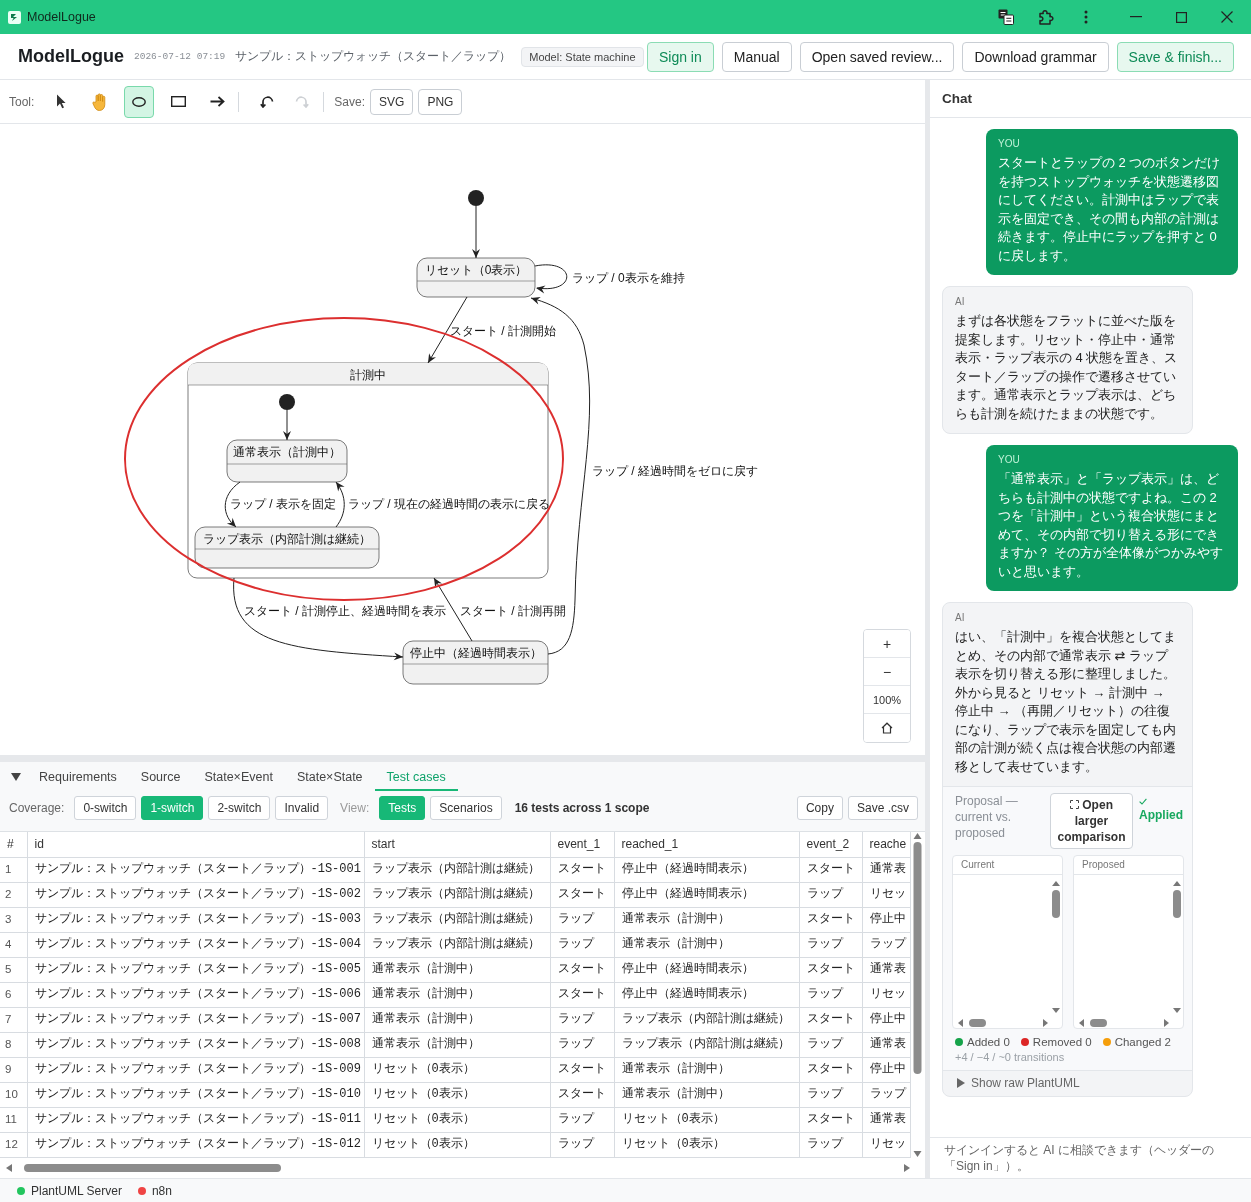 This screenshot has height=1202, width=1251. What do you see at coordinates (1046, 17) in the screenshot?
I see `puzzle-piece-icon` at bounding box center [1046, 17].